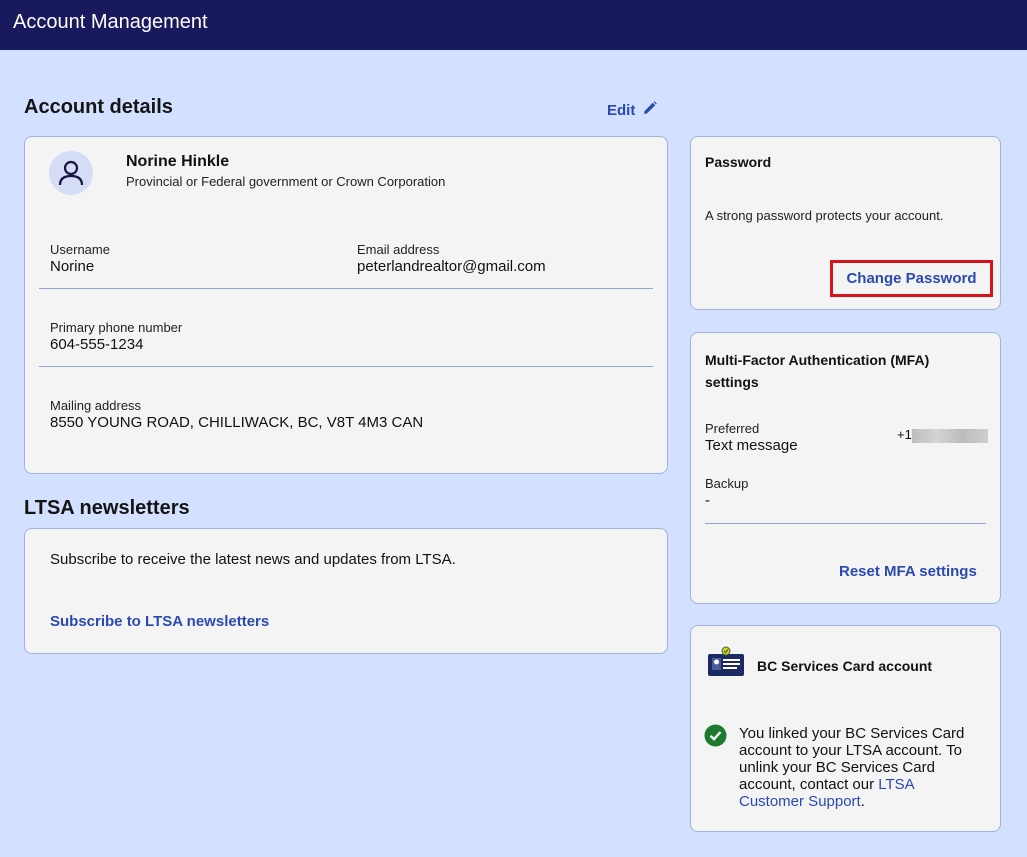 This screenshot has height=857, width=1027. Describe the element at coordinates (107, 508) in the screenshot. I see `newsletters-heading: LTSA newsletters` at that location.